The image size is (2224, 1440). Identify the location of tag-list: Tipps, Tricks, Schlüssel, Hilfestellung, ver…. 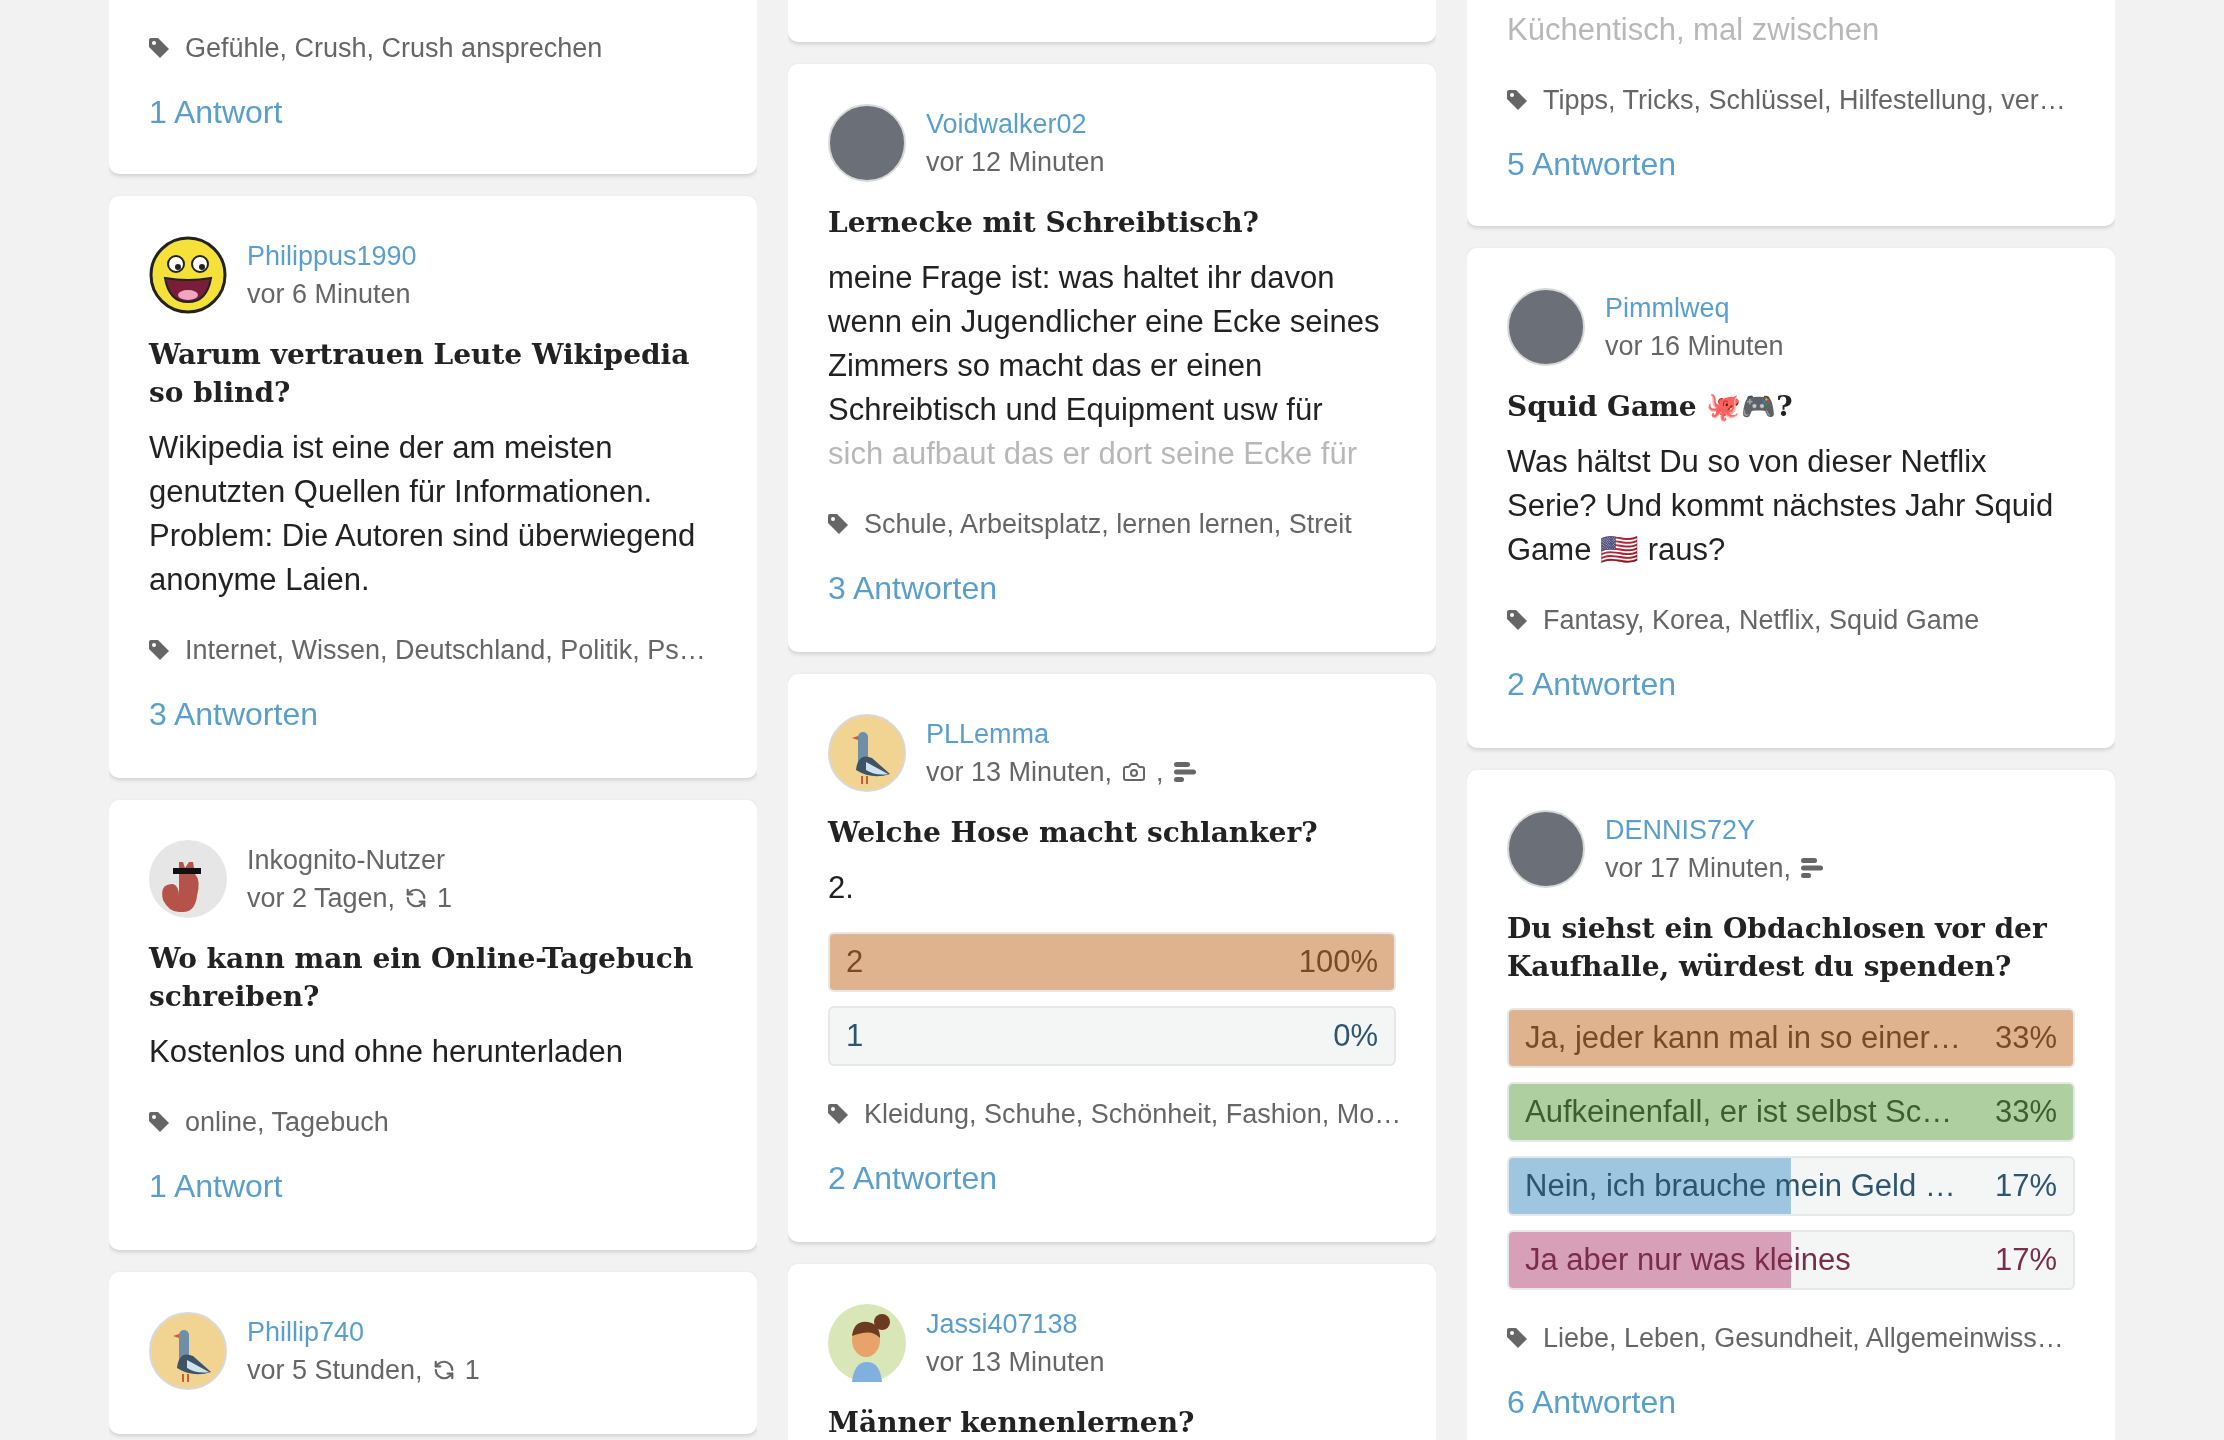
(1804, 100).